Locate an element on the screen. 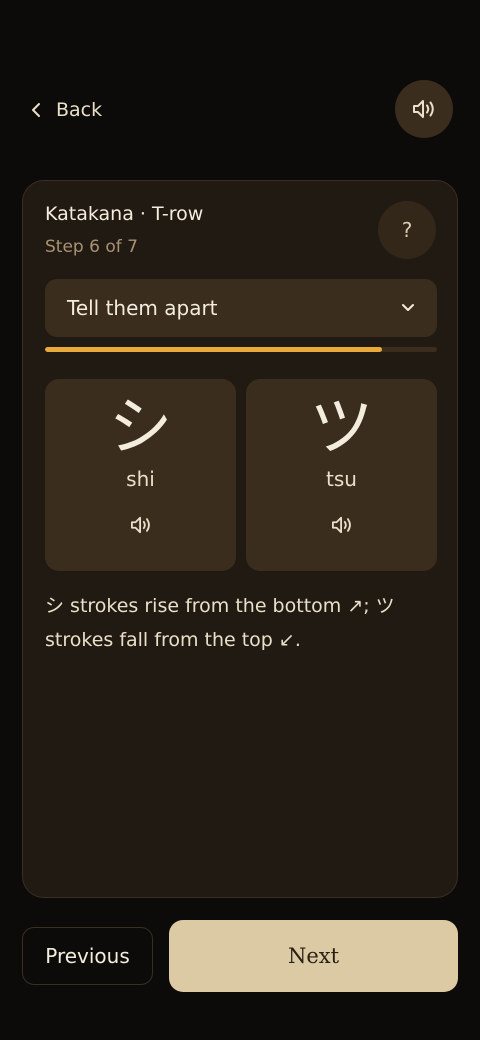 The height and width of the screenshot is (1040, 480). kana-romaji: shi is located at coordinates (140, 479).